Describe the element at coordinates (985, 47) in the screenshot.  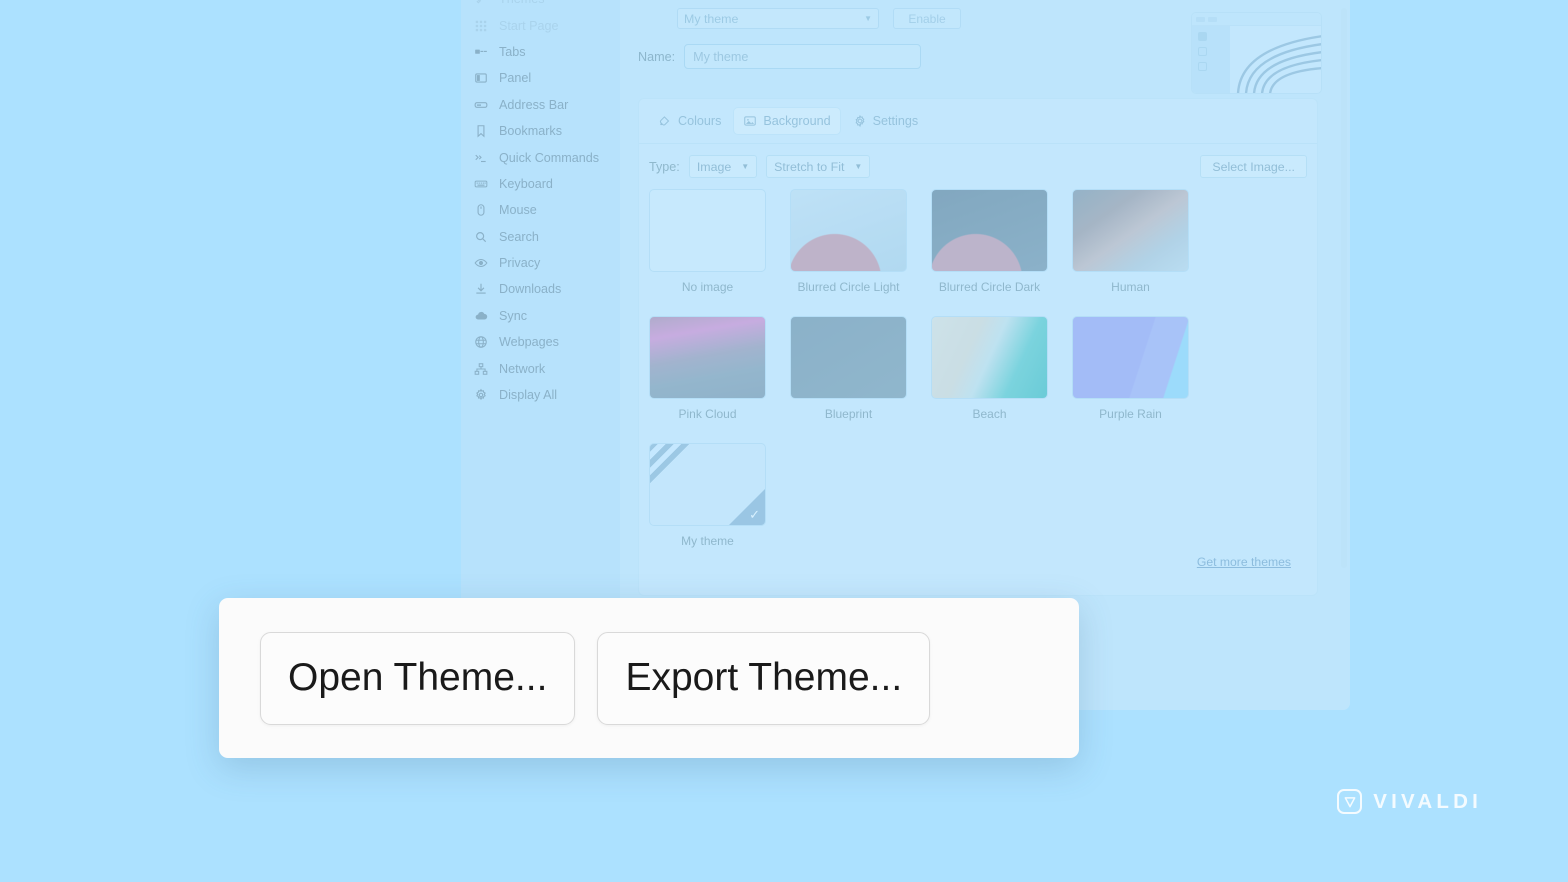
I see `theme-topbar: My theme ▼ Enable Name: My theme` at that location.